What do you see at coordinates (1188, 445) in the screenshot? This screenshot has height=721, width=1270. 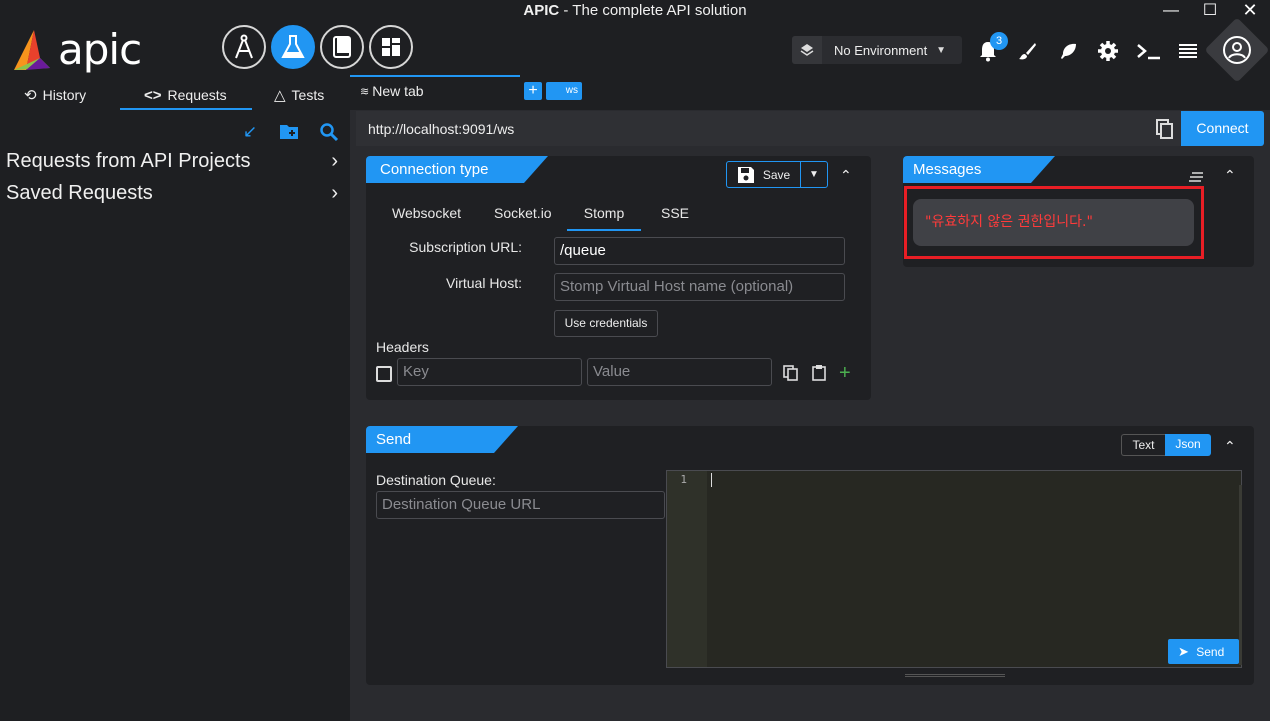 I see `format-json-button: Json` at bounding box center [1188, 445].